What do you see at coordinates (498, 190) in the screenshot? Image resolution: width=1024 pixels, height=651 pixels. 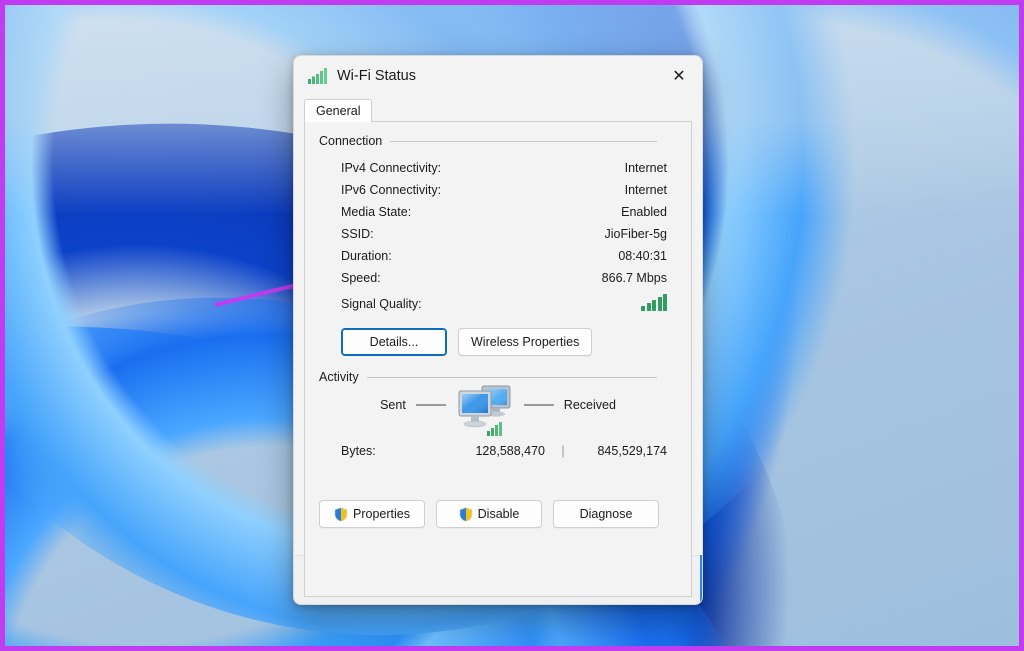 I see `table-row: IPv6 Connectivity: Internet` at bounding box center [498, 190].